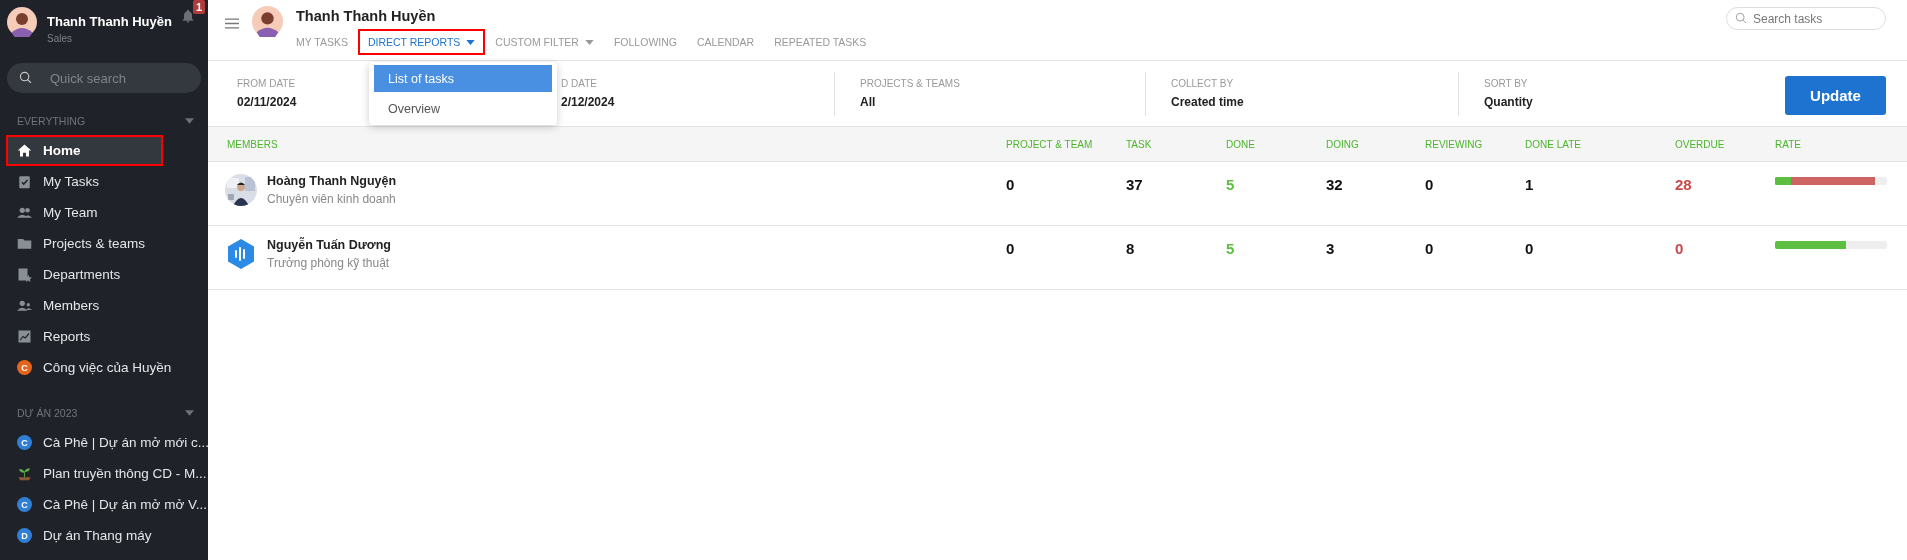 This screenshot has width=1907, height=560. What do you see at coordinates (1700, 144) in the screenshot?
I see `column-header: OVERDUE` at bounding box center [1700, 144].